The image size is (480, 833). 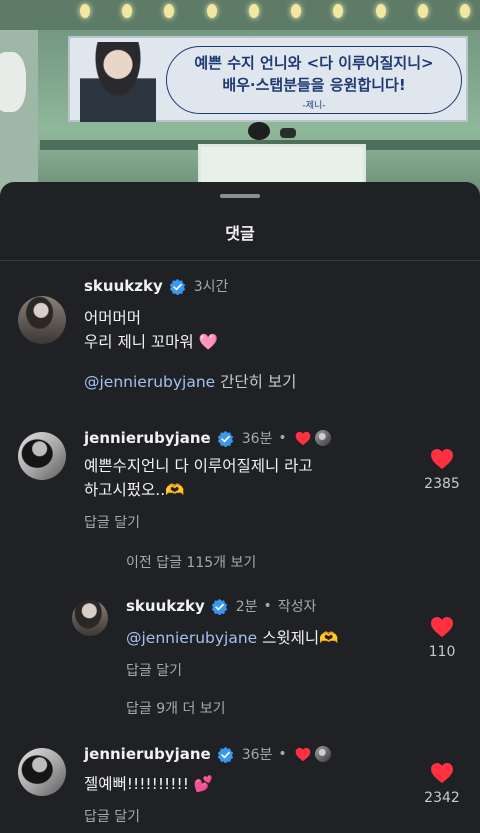 I want to click on lamp-decoration, so click(x=259, y=131).